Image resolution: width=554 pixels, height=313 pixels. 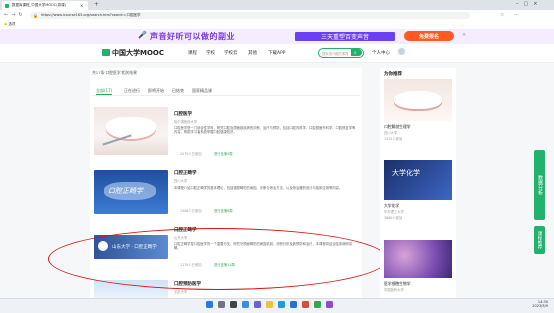 What do you see at coordinates (125, 191) in the screenshot?
I see `thumbnail-caption: 口腔正畸学` at bounding box center [125, 191].